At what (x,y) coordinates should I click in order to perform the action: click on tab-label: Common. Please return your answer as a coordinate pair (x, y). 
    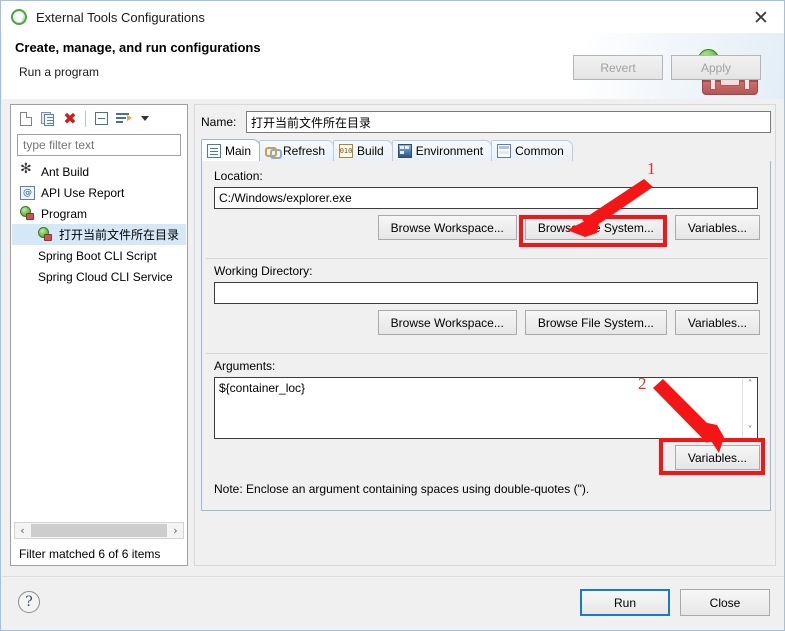
    Looking at the image, I should click on (539, 151).